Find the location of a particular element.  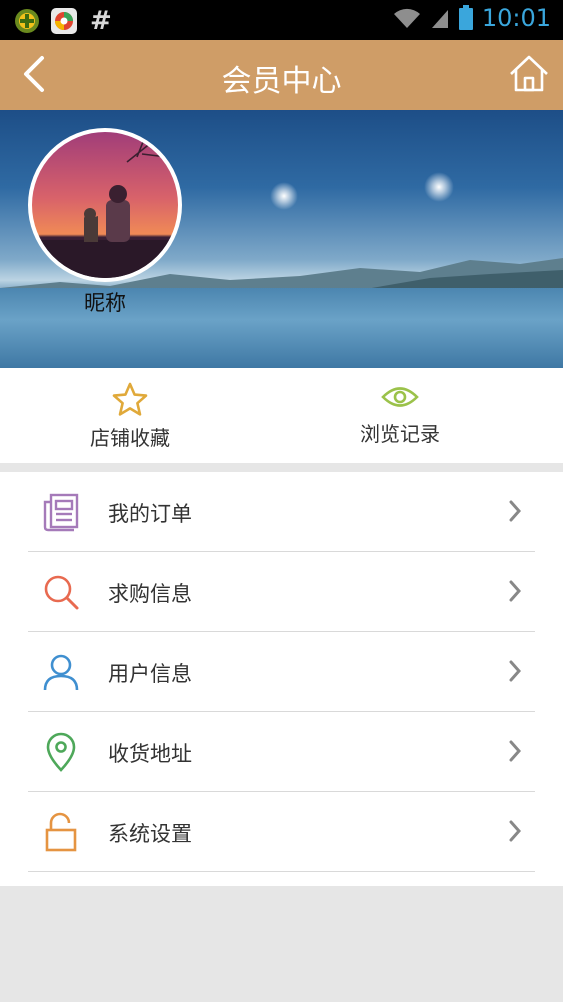

quick-actions-bar: 店铺收藏 浏览记录 is located at coordinates (281, 415).